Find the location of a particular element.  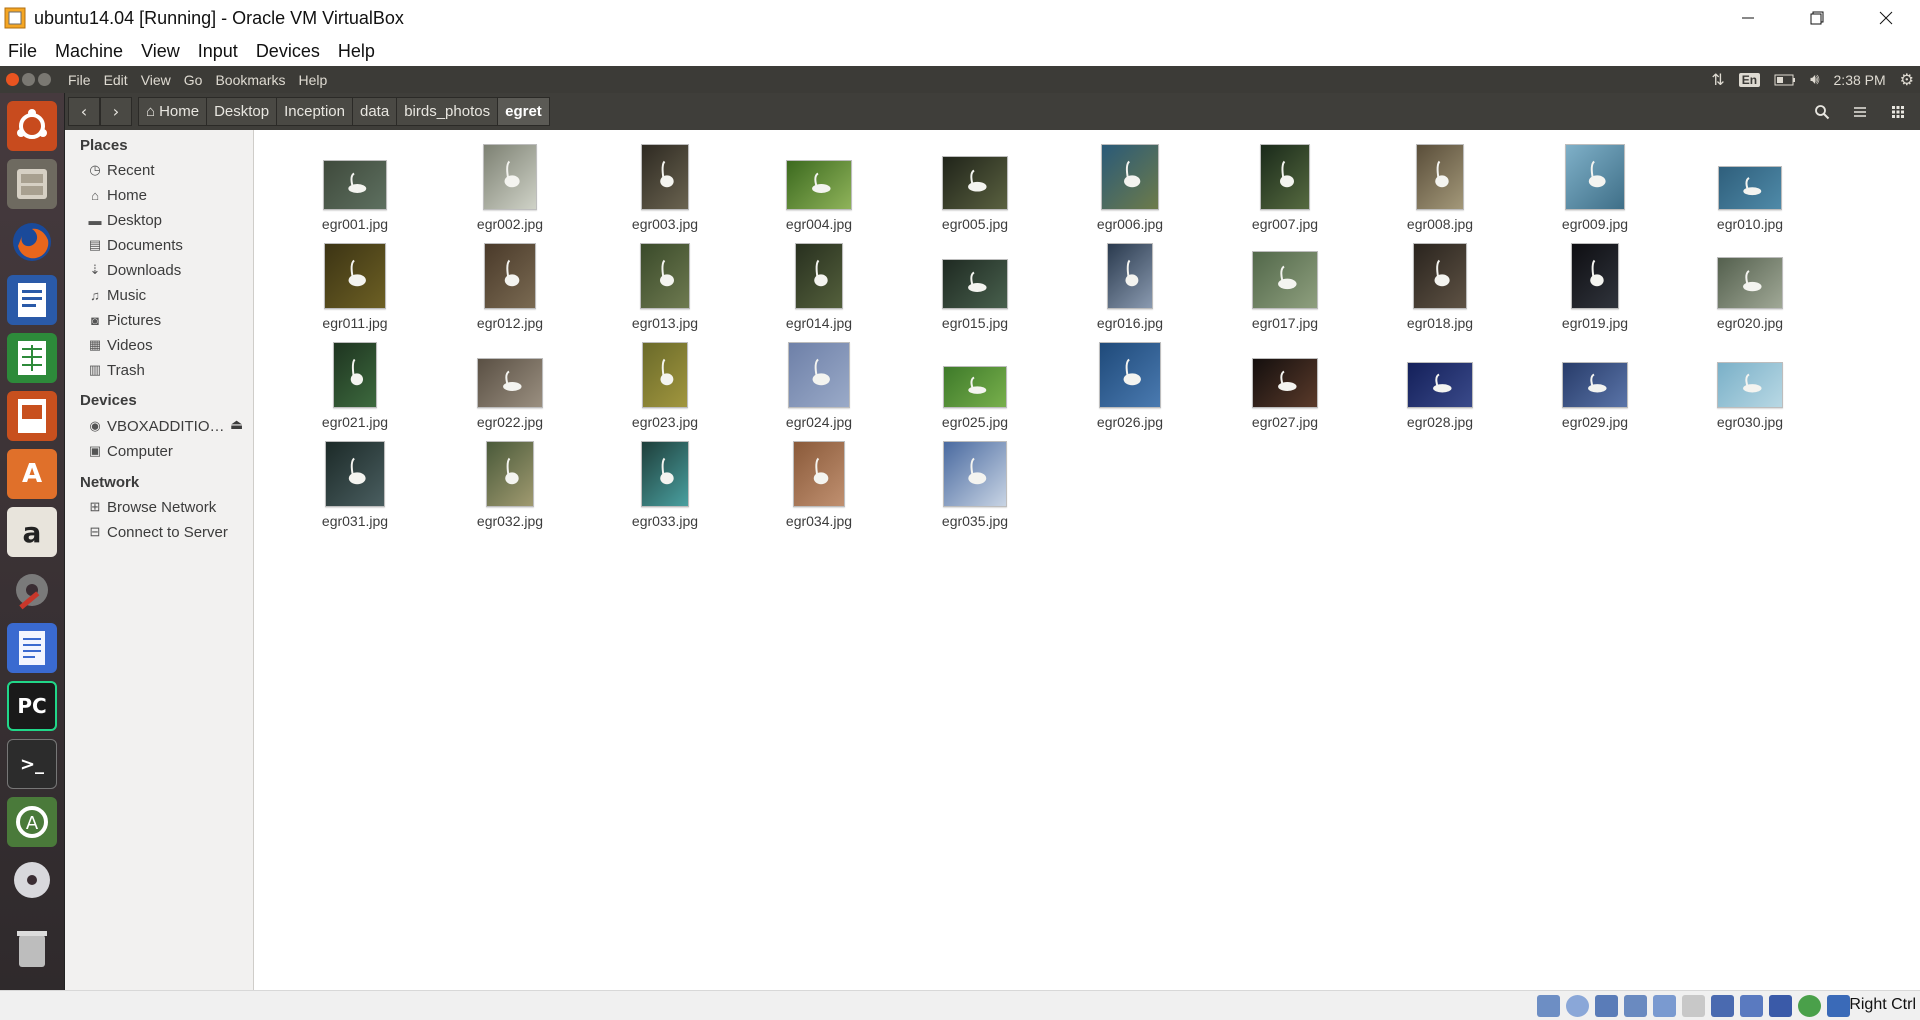

launcher-writer-button is located at coordinates (32, 300).